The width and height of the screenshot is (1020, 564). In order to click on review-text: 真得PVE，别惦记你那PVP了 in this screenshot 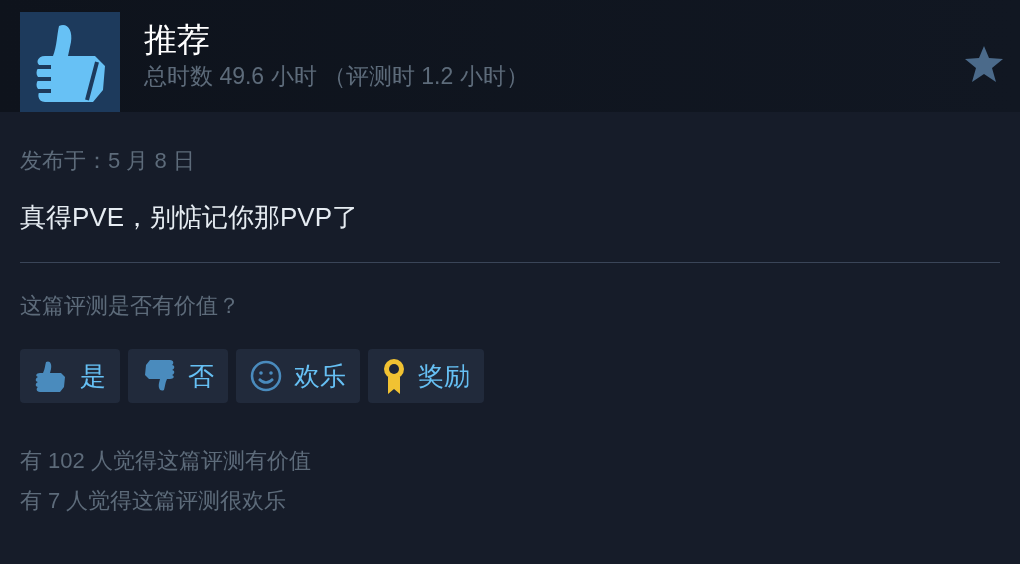, I will do `click(190, 217)`.